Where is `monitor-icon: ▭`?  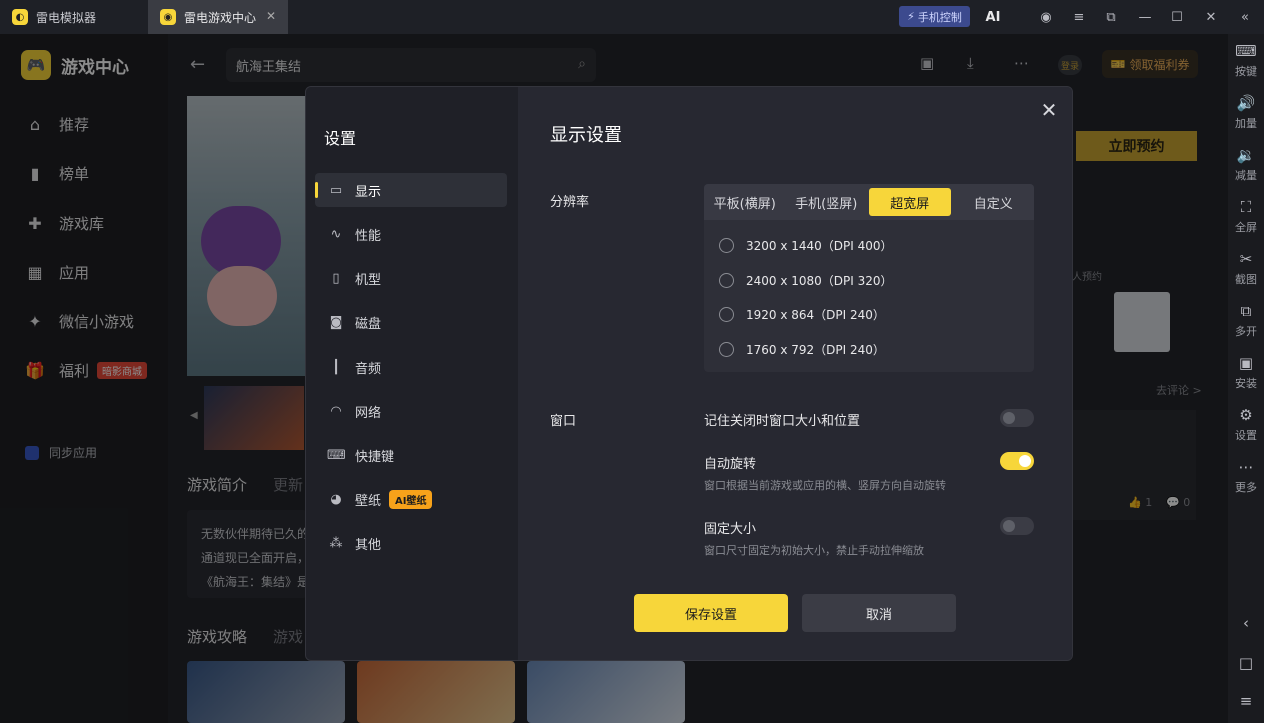
monitor-icon: ▭ is located at coordinates (336, 190).